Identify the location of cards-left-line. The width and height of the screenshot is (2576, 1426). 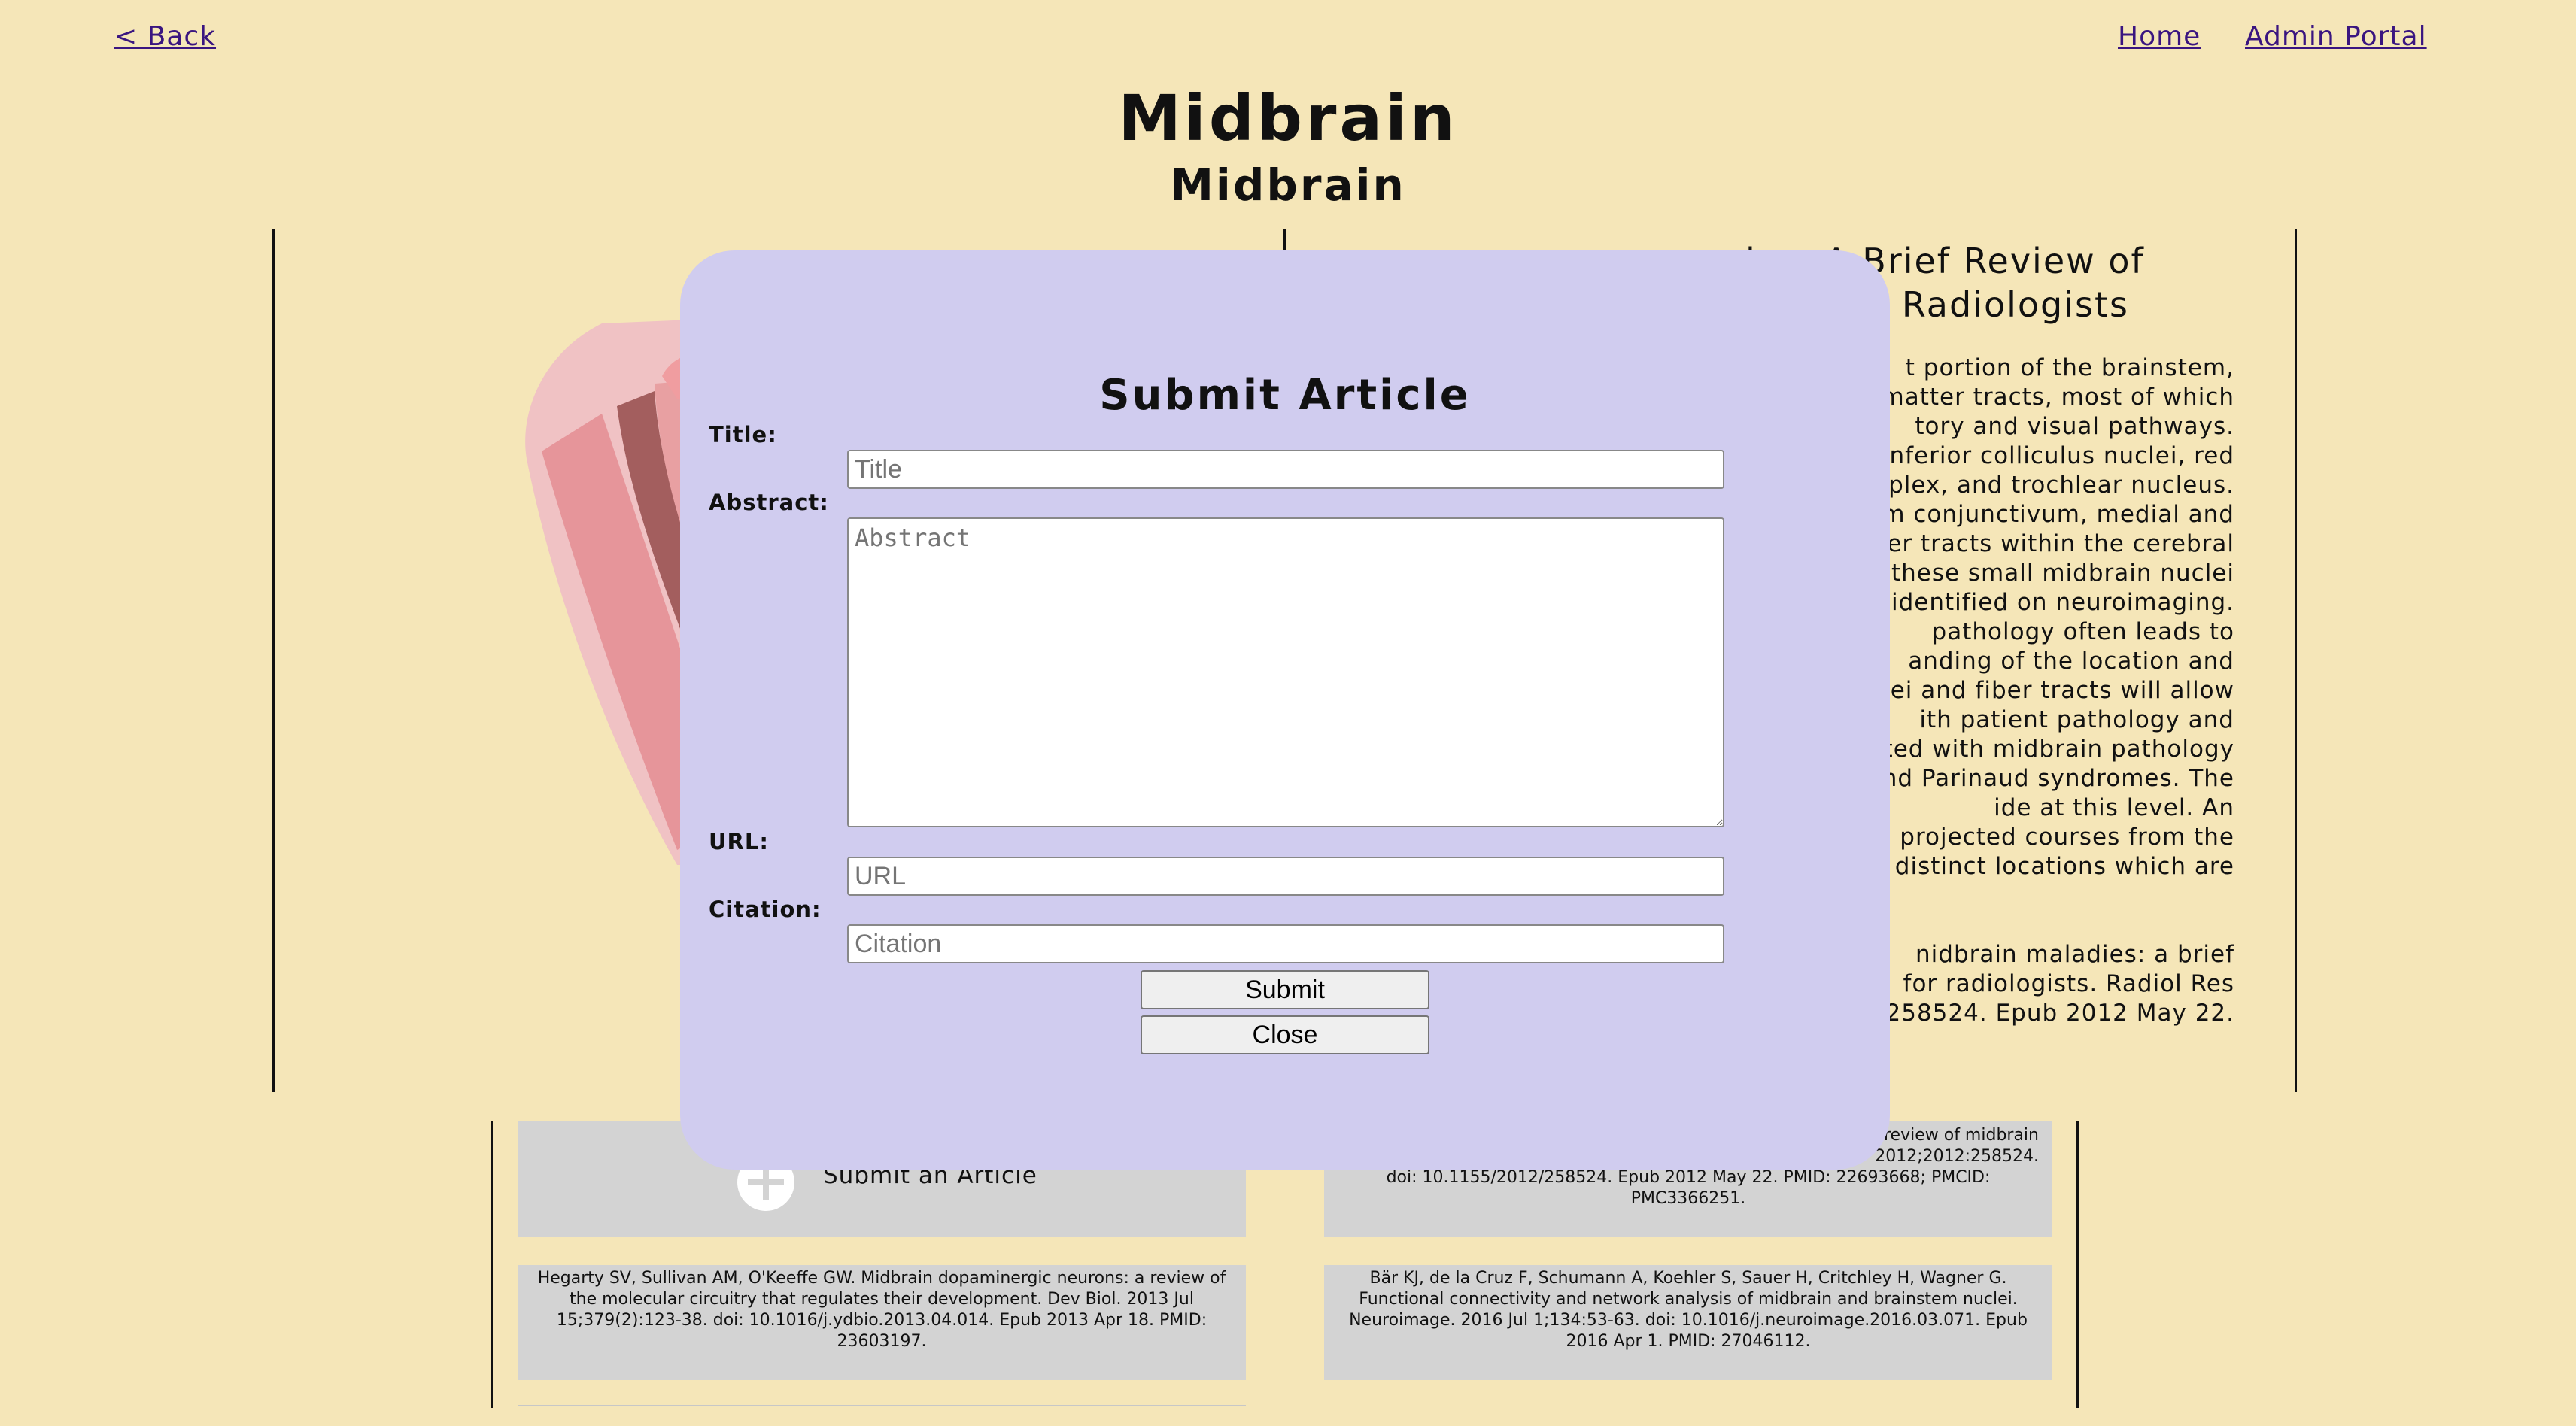
(492, 1264).